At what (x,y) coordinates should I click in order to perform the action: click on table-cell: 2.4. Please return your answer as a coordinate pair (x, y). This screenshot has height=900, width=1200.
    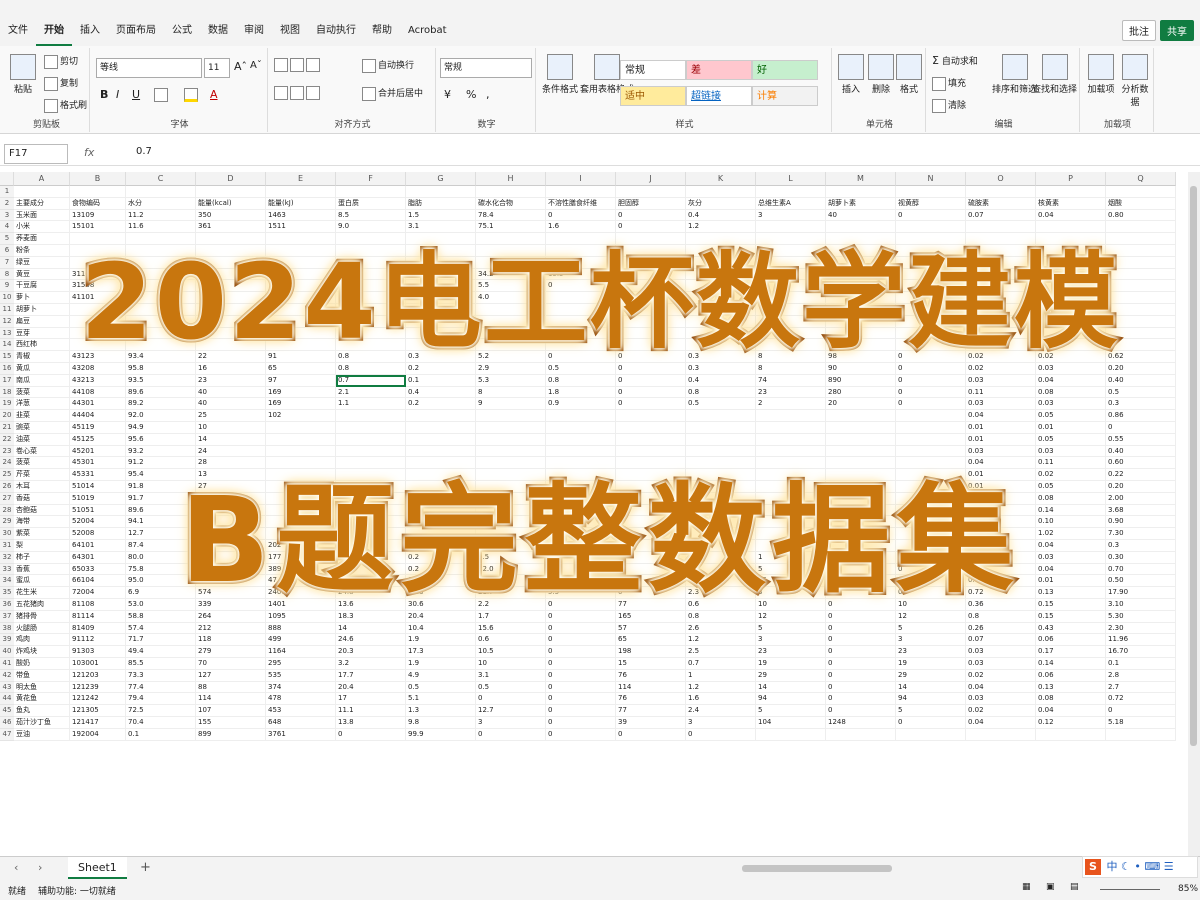
    Looking at the image, I should click on (721, 711).